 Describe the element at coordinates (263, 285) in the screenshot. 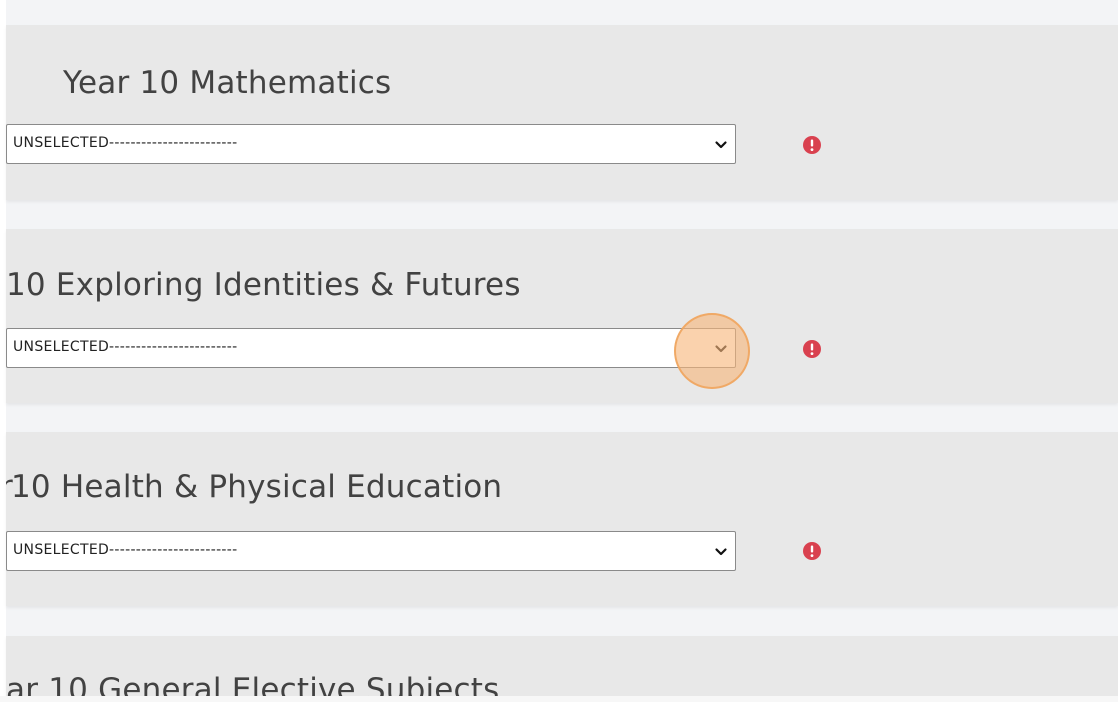

I see `subject-title: 10 Exploring Identities & Futures` at that location.